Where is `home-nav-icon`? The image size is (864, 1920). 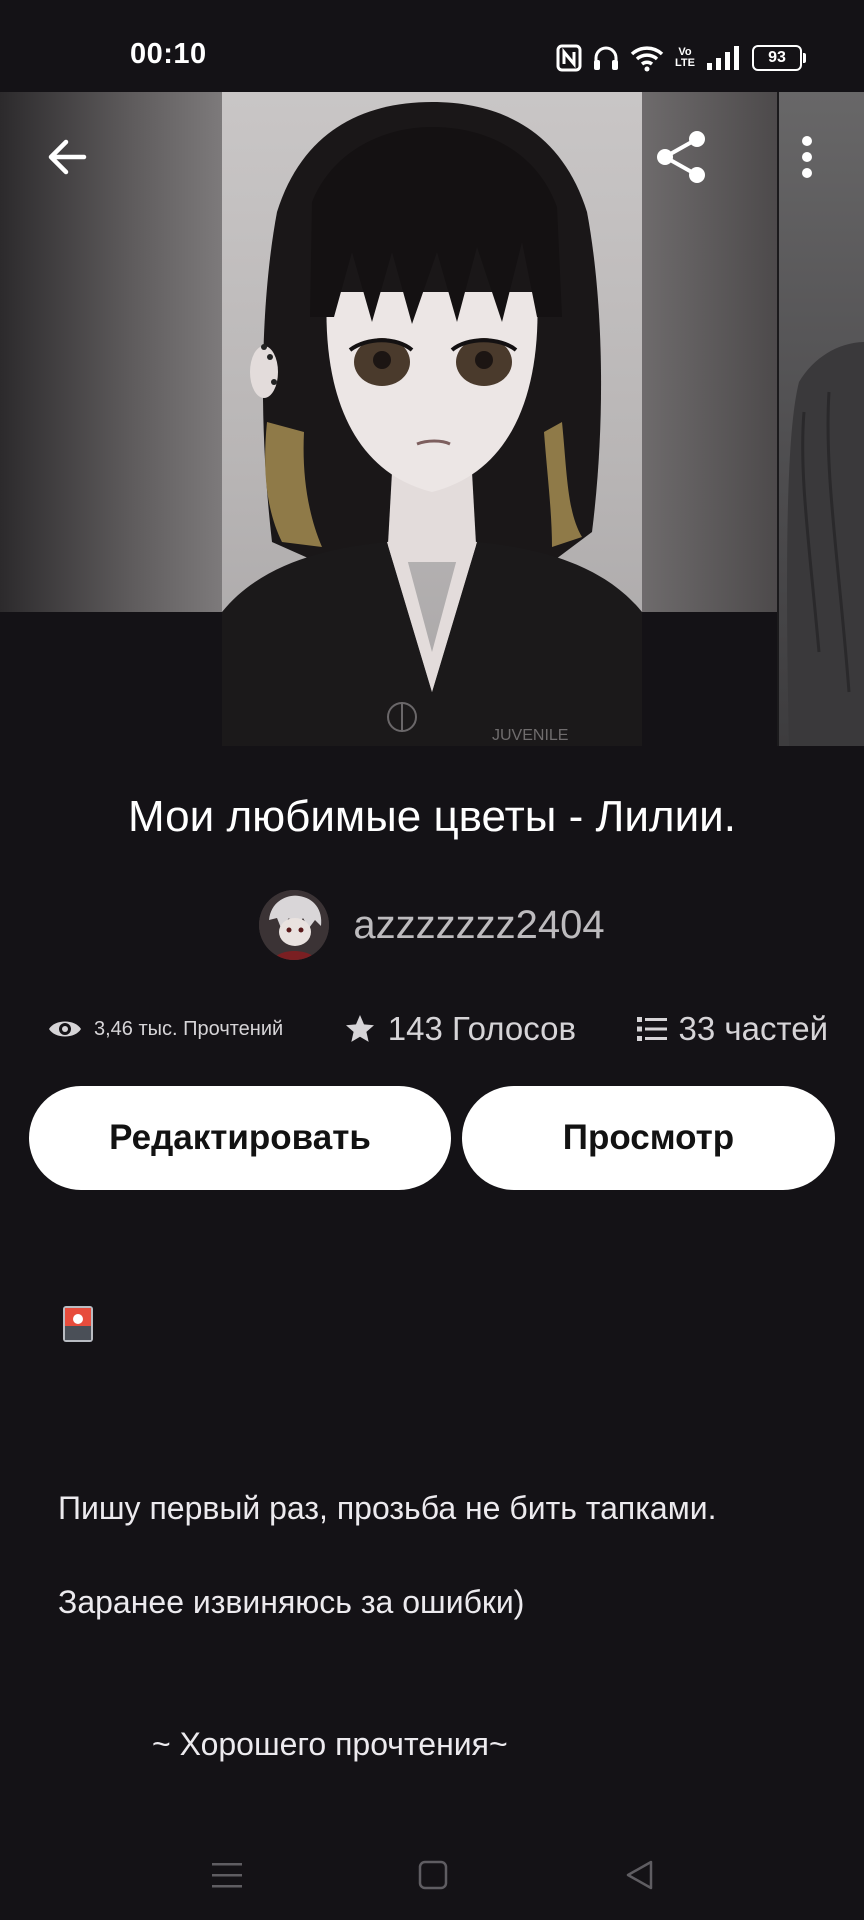
home-nav-icon is located at coordinates (433, 1875).